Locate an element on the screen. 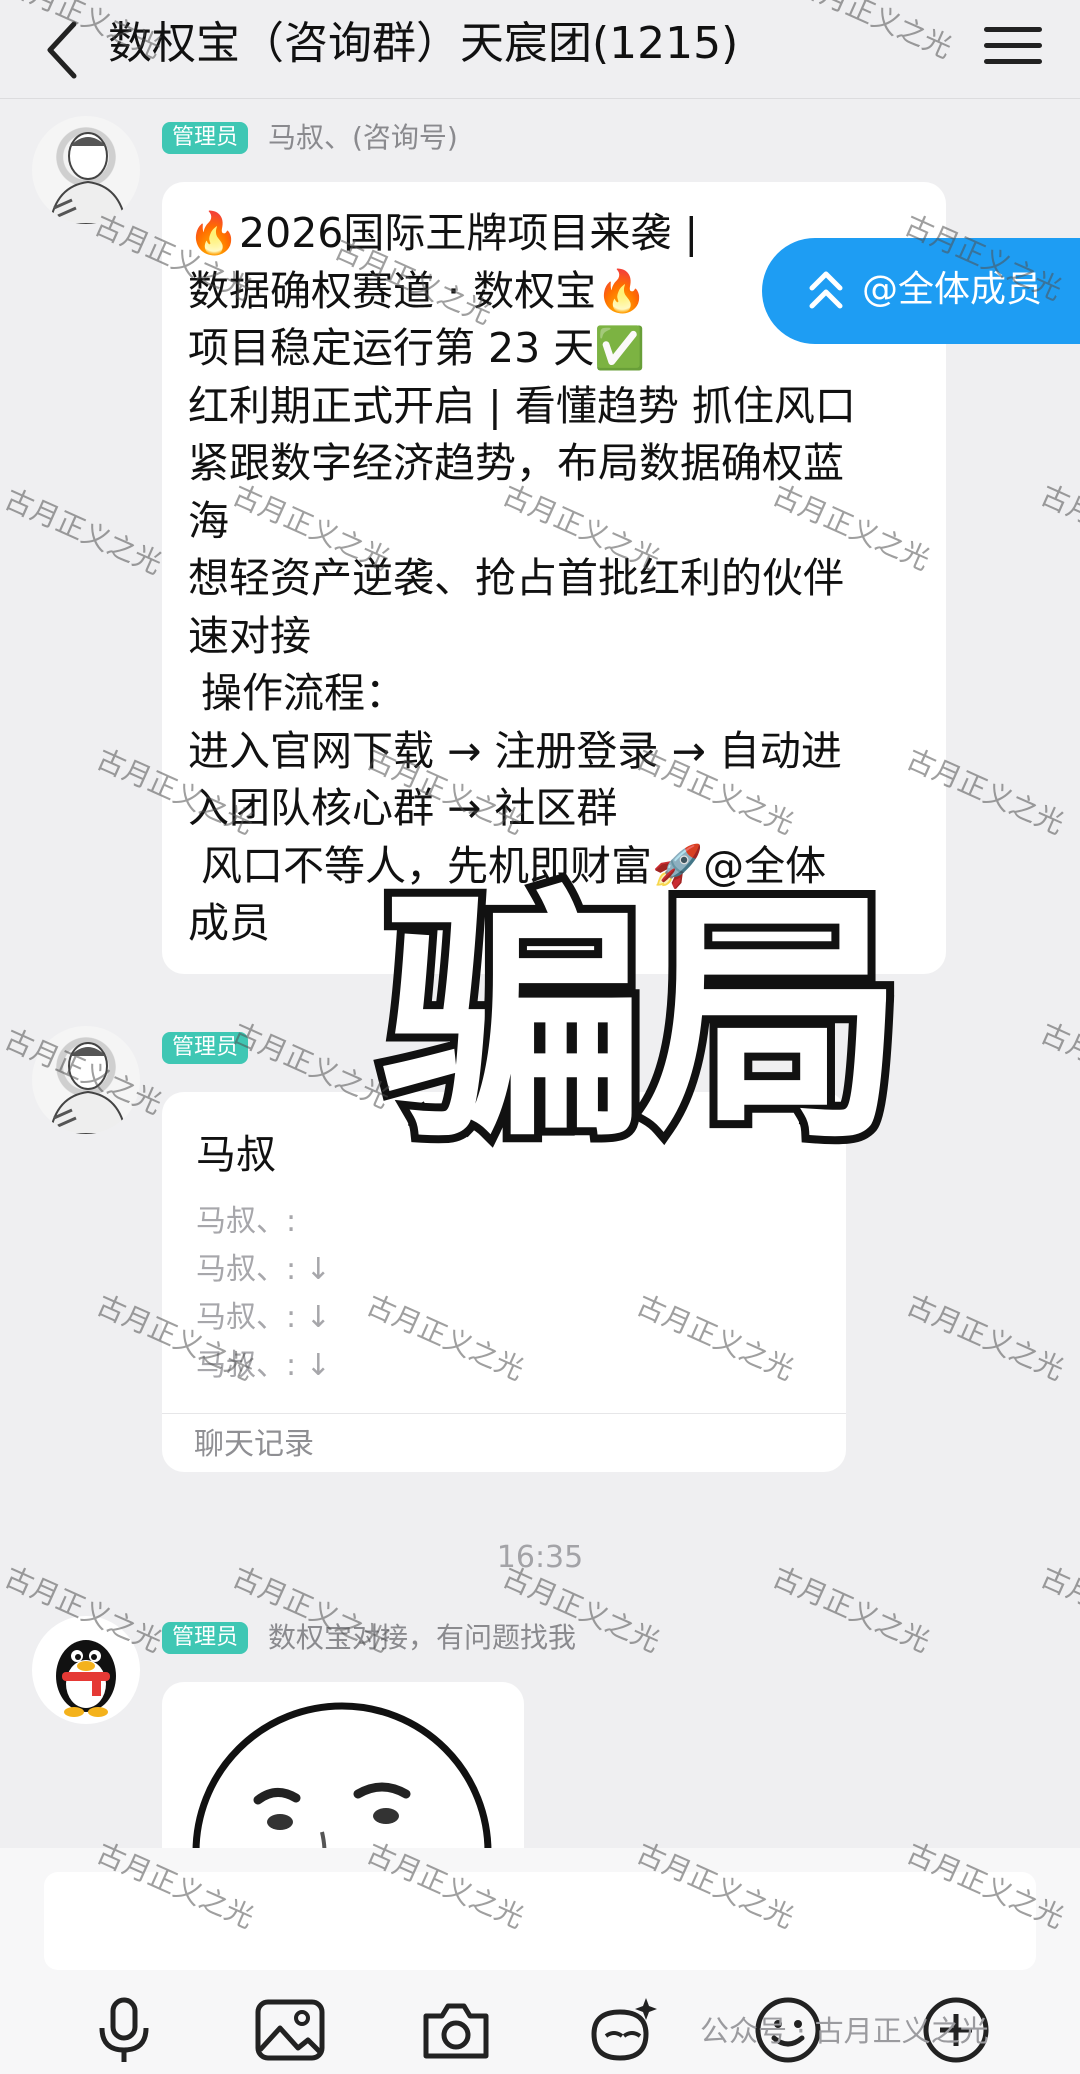 The image size is (1080, 2074). chat-record-line: 马叔、: is located at coordinates (246, 1221).